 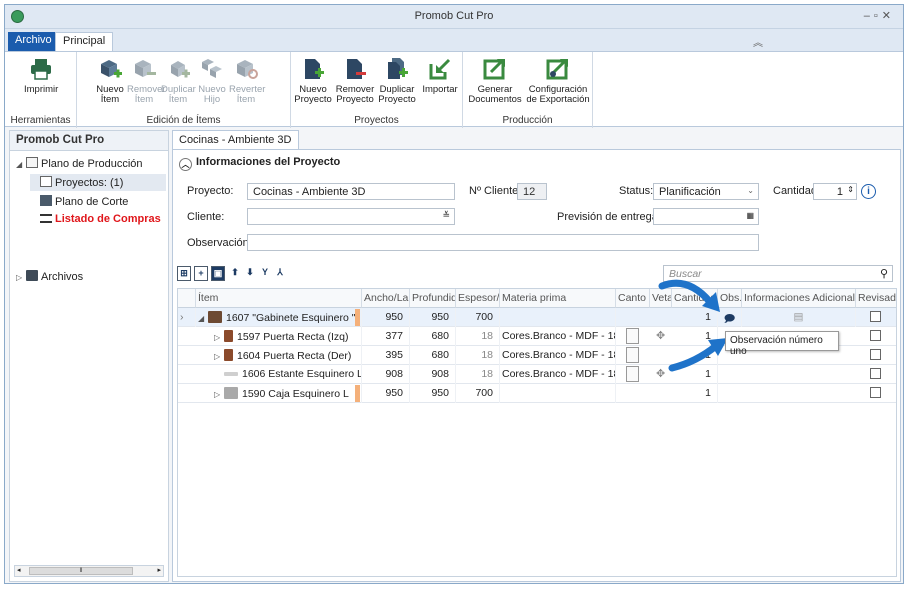 What do you see at coordinates (633, 298) in the screenshot?
I see `col-canto: Canto` at bounding box center [633, 298].